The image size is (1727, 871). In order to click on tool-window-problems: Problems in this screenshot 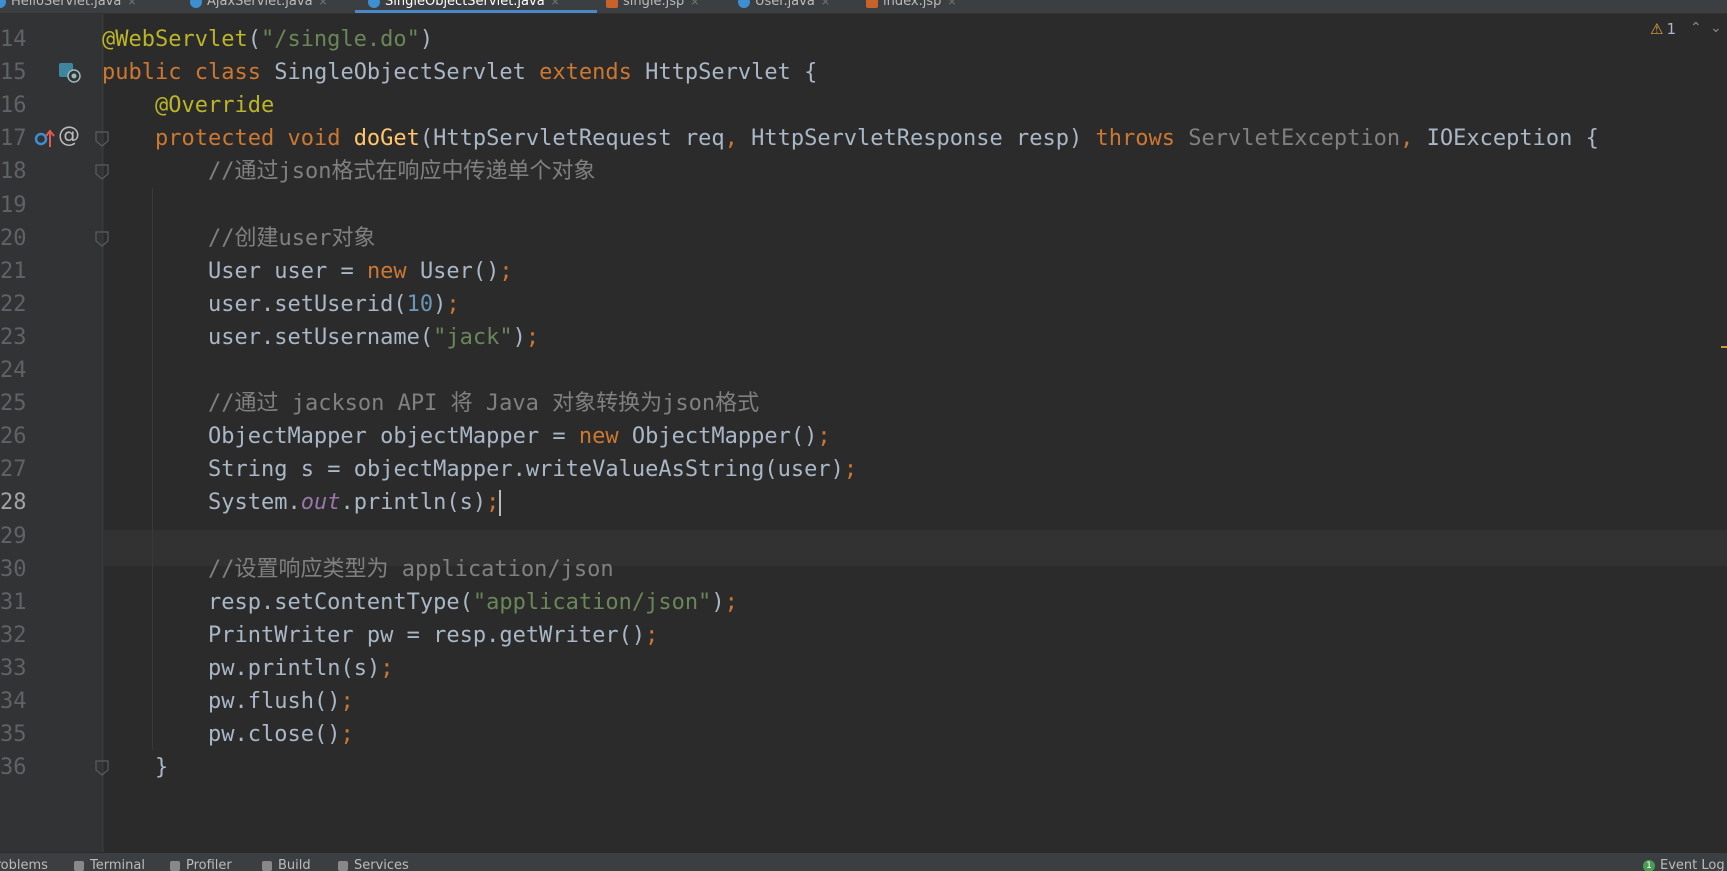, I will do `click(24, 864)`.